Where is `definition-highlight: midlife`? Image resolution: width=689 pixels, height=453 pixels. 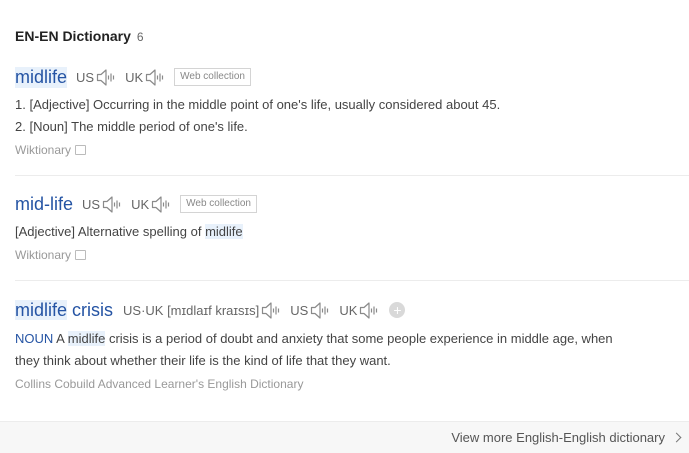 definition-highlight: midlife is located at coordinates (86, 338).